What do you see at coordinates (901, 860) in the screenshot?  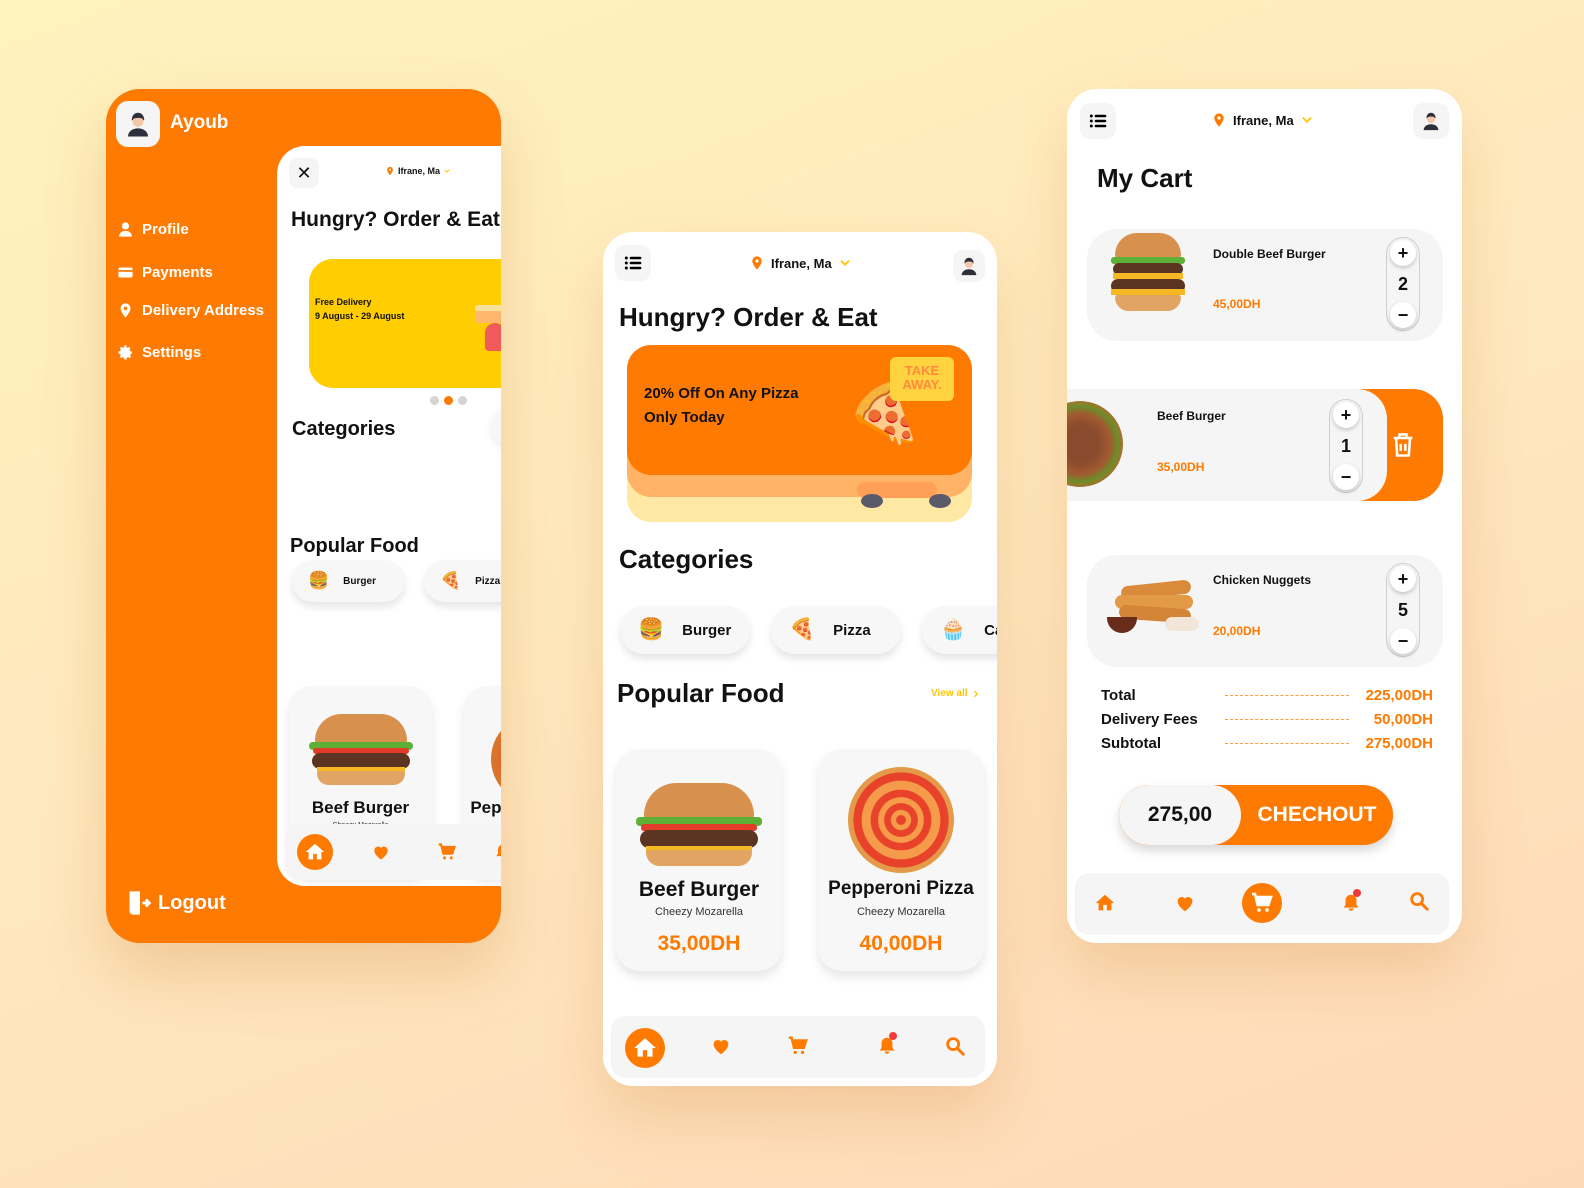 I see `food-card: Pepperoni Pizza Cheezy Mozarella 40,00DH` at bounding box center [901, 860].